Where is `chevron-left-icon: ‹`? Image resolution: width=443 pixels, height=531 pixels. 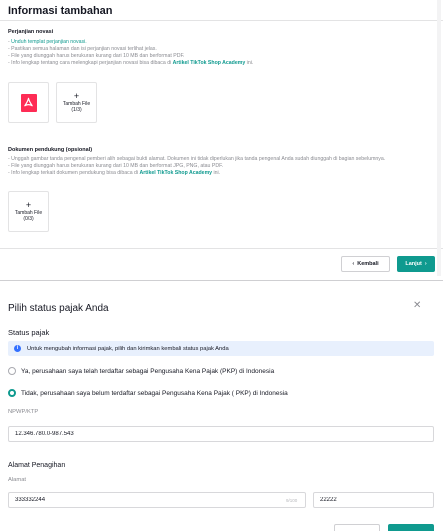
chevron-left-icon: ‹ is located at coordinates (353, 264).